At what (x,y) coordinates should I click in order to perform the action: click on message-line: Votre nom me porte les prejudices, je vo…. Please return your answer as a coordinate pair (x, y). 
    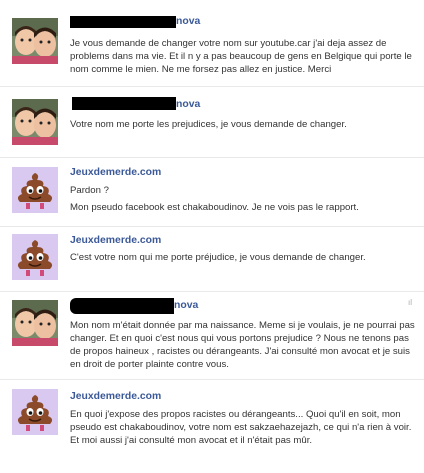
    Looking at the image, I should click on (208, 124).